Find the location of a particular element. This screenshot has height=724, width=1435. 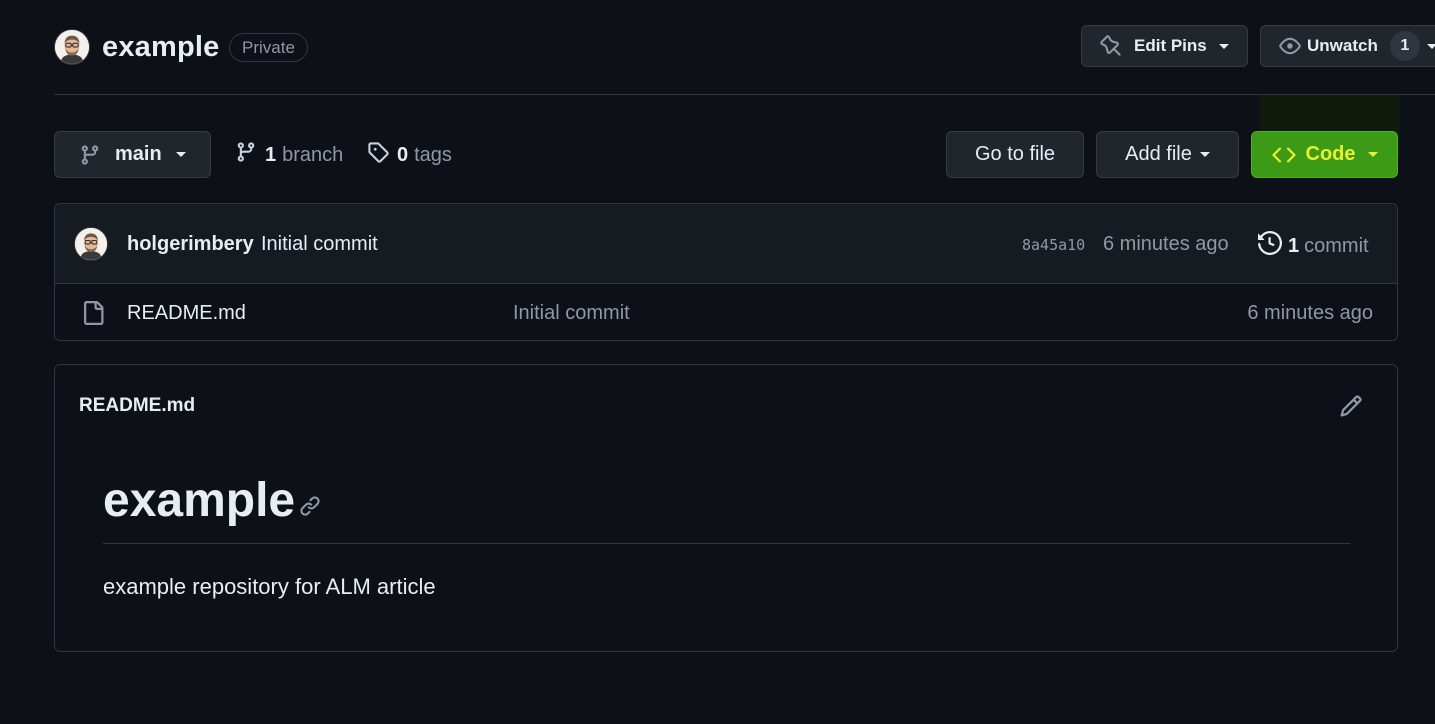

commit-author-avatar is located at coordinates (91, 244).